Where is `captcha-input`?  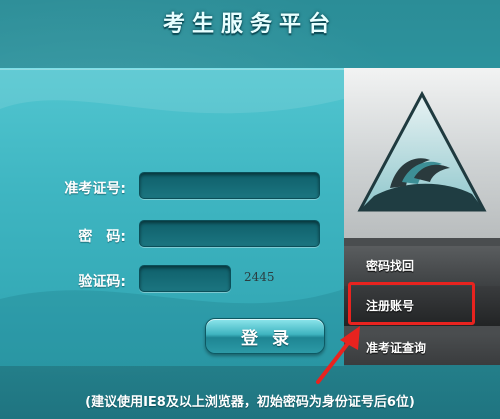
captcha-input is located at coordinates (185, 278).